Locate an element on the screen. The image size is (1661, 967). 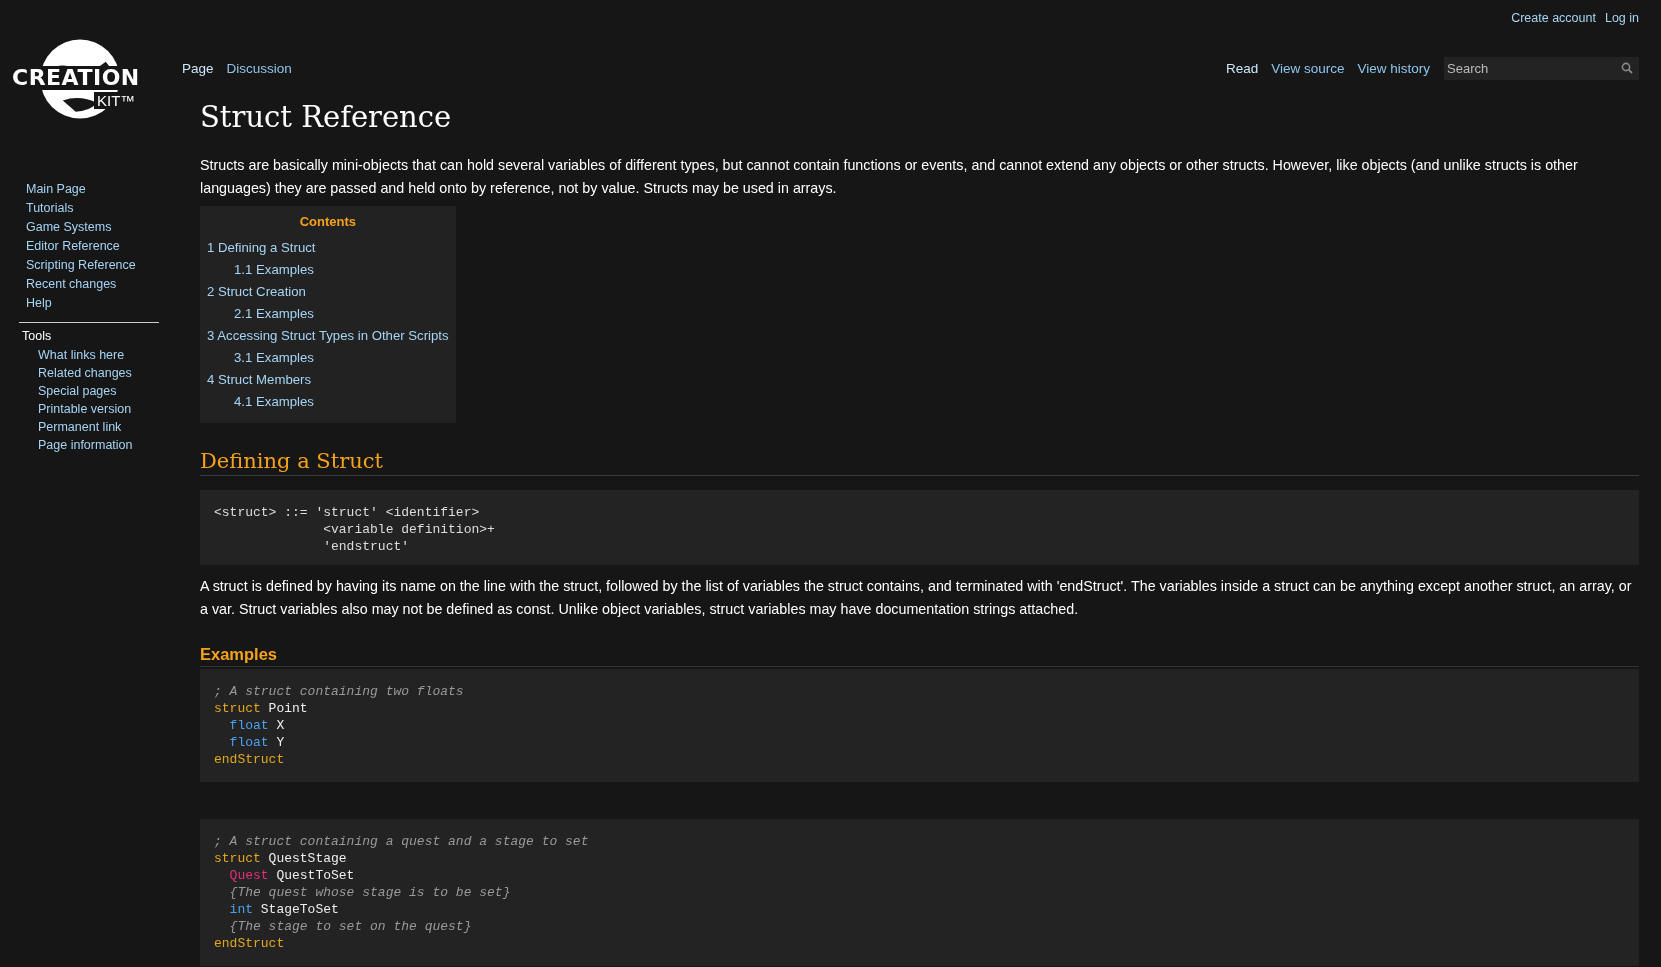
sidebar-link: Related changes is located at coordinates (85, 373).